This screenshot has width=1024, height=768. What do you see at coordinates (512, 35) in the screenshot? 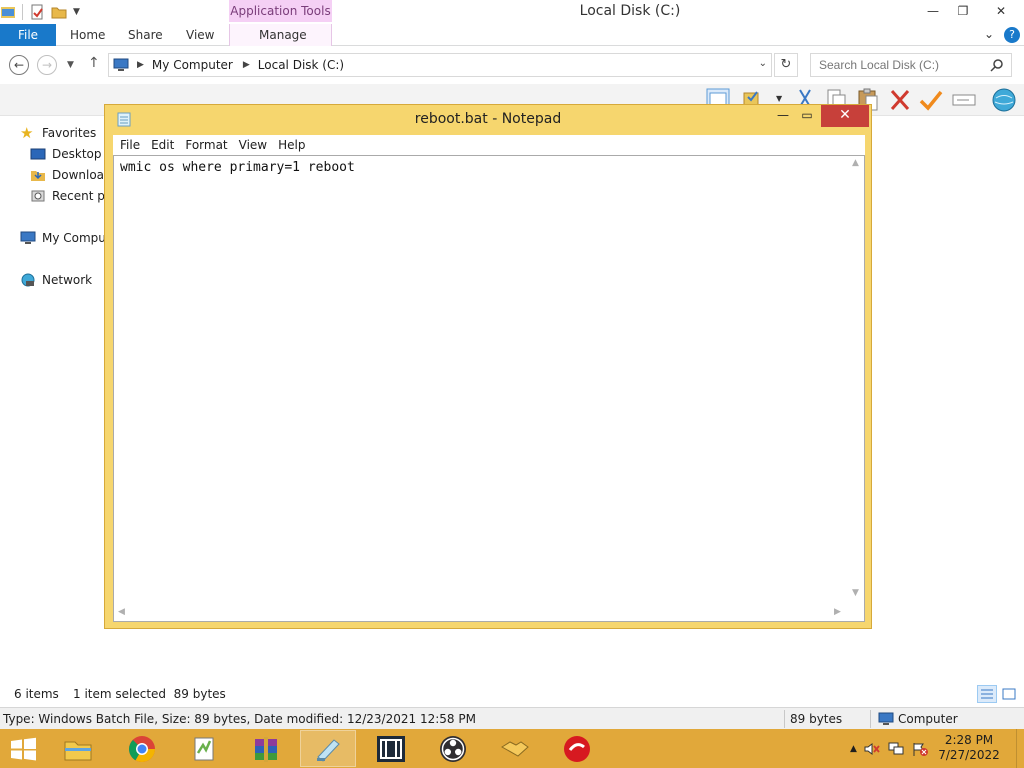
I see `ribbon-tab-bar: File Home Share View Manage ⌄ ?` at bounding box center [512, 35].